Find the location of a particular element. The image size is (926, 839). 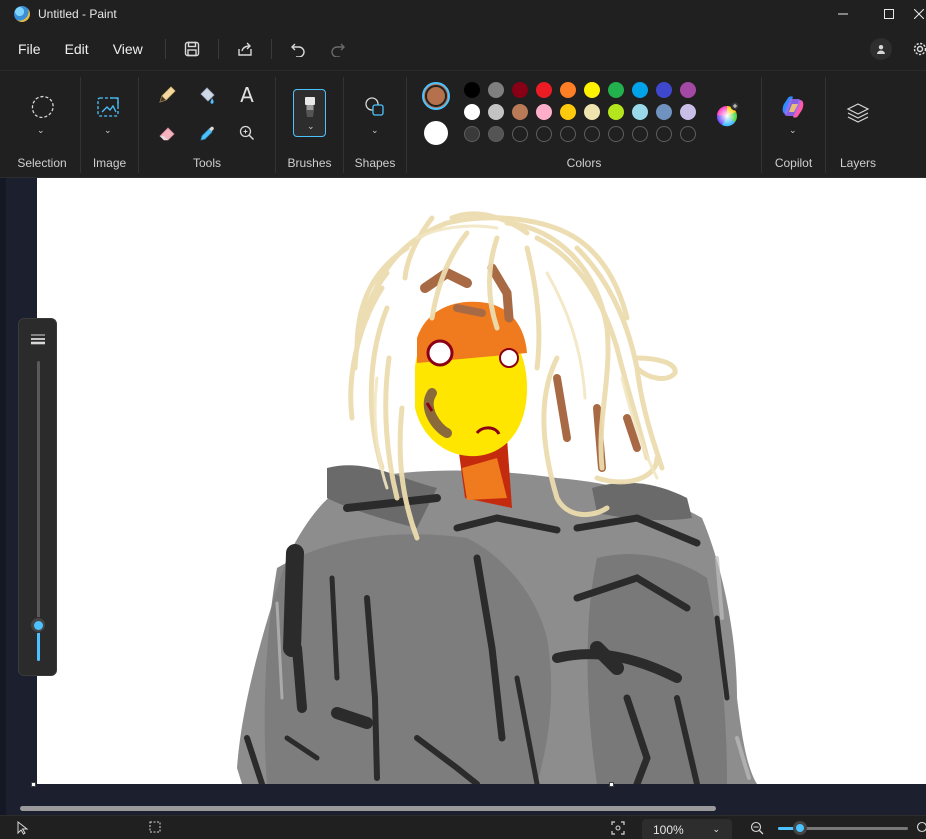

image-resize-icon is located at coordinates (108, 107).